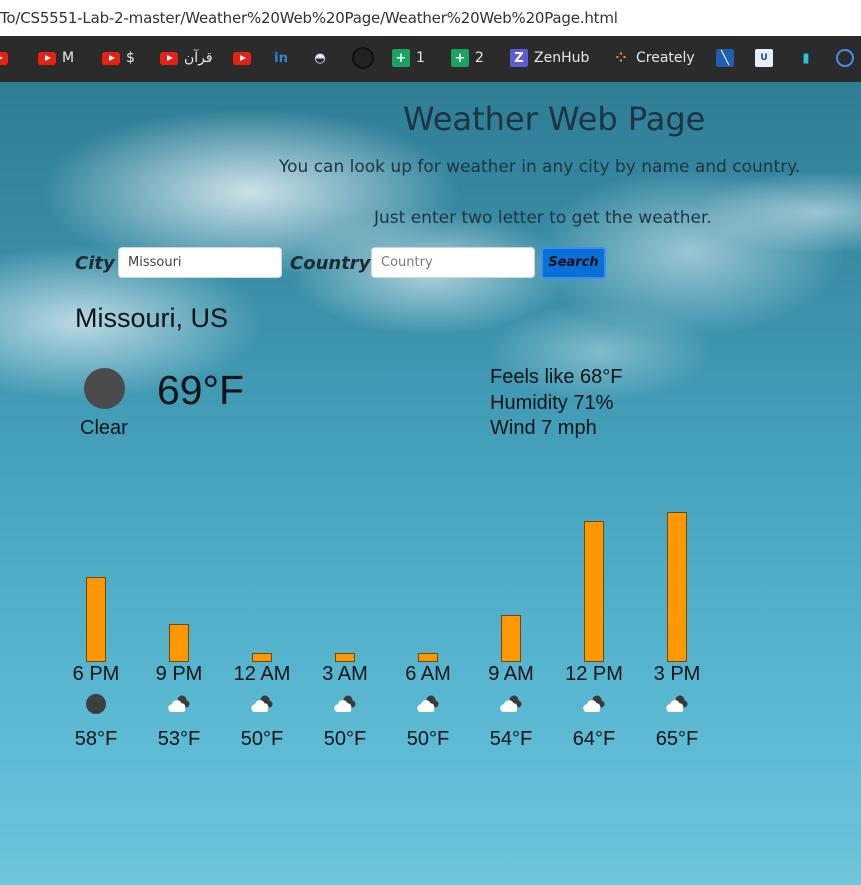  Describe the element at coordinates (96, 674) in the screenshot. I see `forecast-time: 6 PM` at that location.